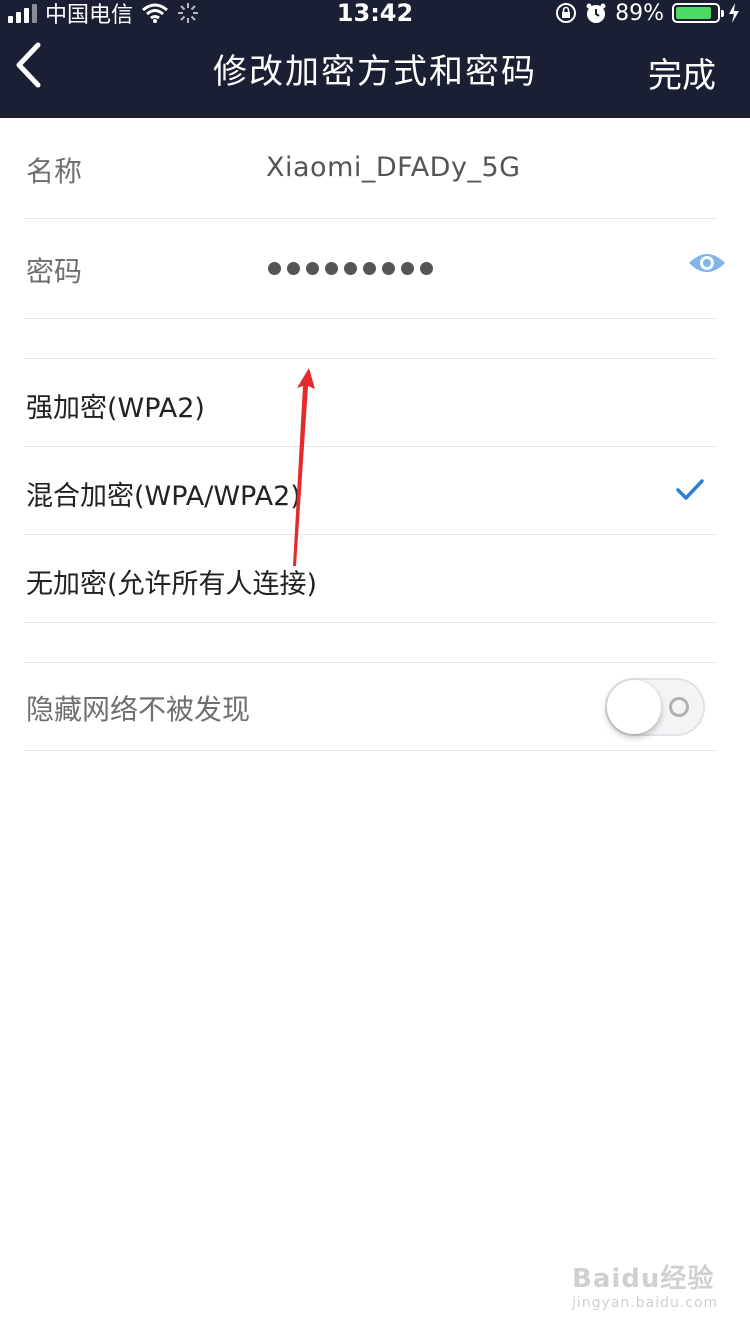 This screenshot has width=750, height=1334. I want to click on option-label: 强加密(WPA2), so click(115, 408).